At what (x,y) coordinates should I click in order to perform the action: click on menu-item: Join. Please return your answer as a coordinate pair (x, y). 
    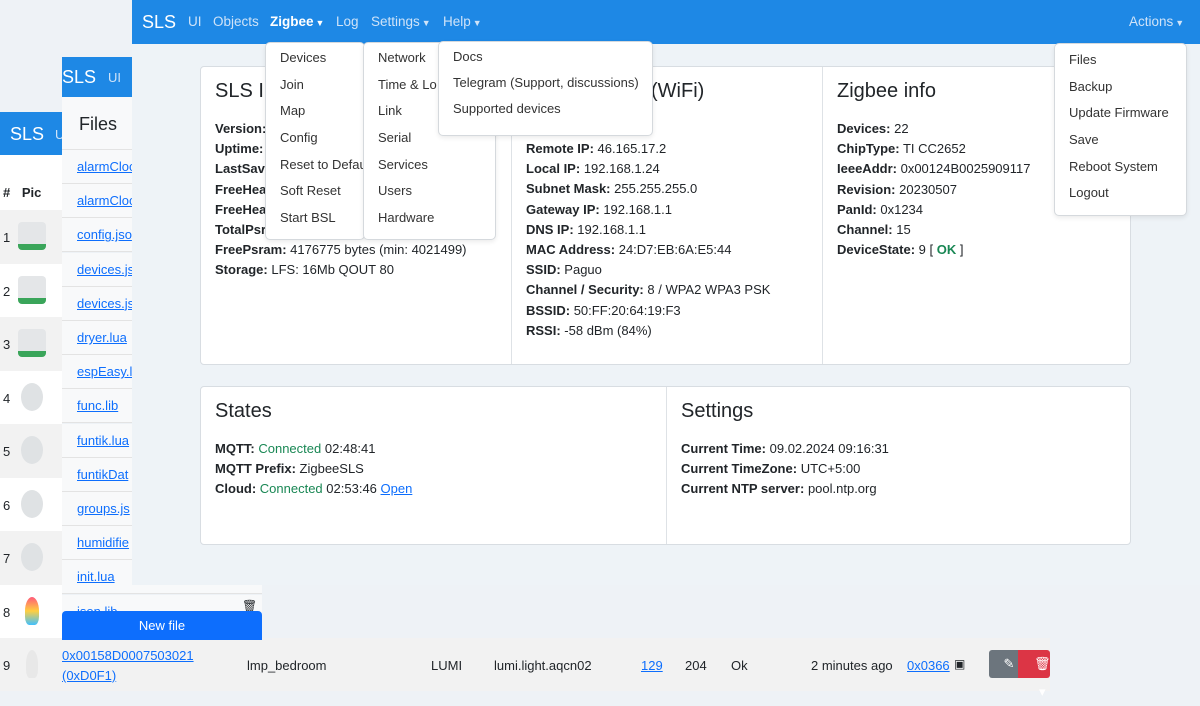
    Looking at the image, I should click on (315, 83).